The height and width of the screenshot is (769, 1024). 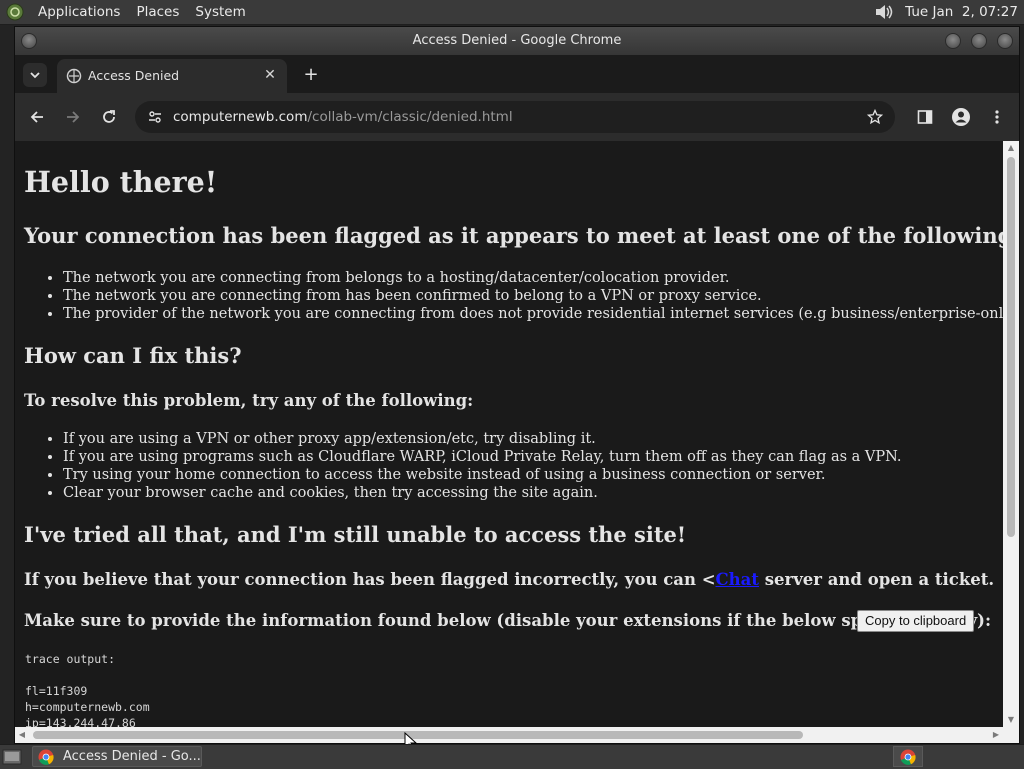 I want to click on flagged-suffix: server and open a ticket., so click(x=876, y=579).